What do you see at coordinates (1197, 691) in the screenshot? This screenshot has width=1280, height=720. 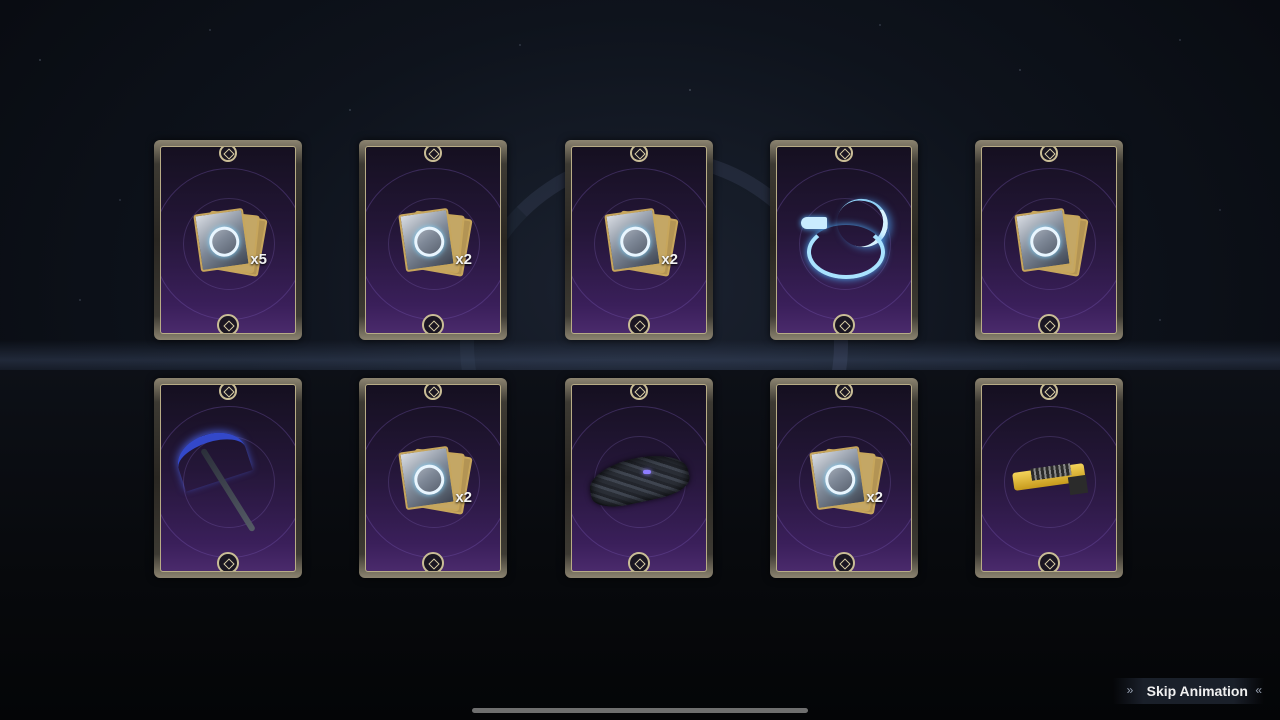 I see `skip-animation-label: Skip Animation` at bounding box center [1197, 691].